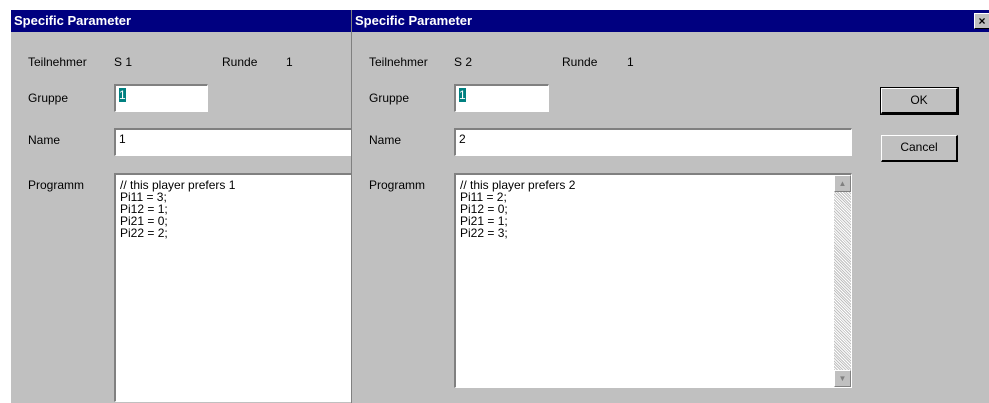  I want to click on title-bar: Specific Parameter, so click(181, 21).